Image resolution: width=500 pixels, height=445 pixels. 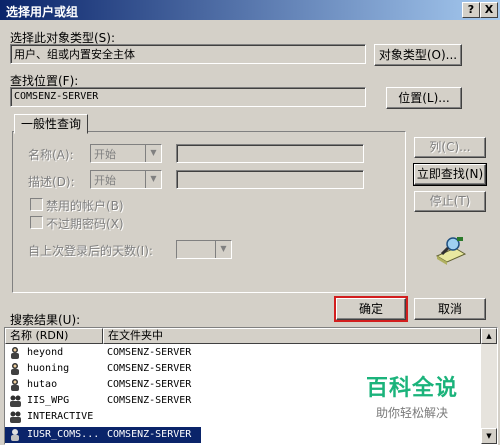 I want to click on list-item: INTERACTIVE, so click(x=105, y=417).